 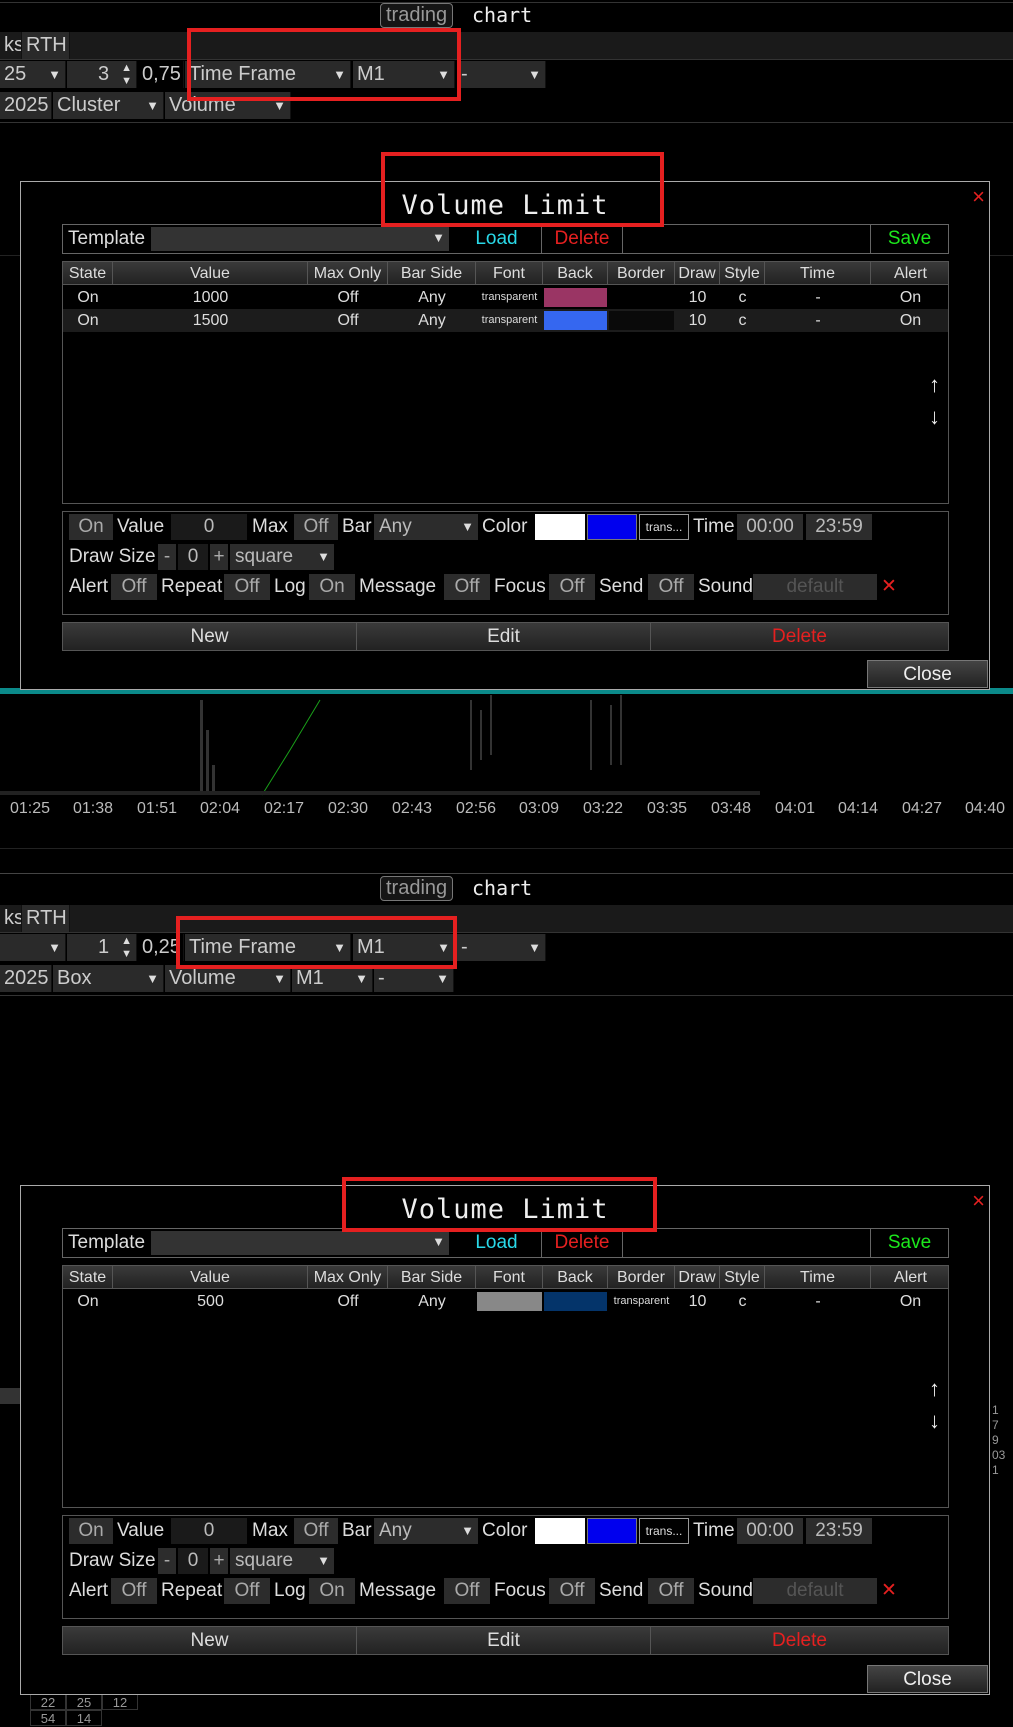 I want to click on back-color-swatch, so click(x=612, y=1531).